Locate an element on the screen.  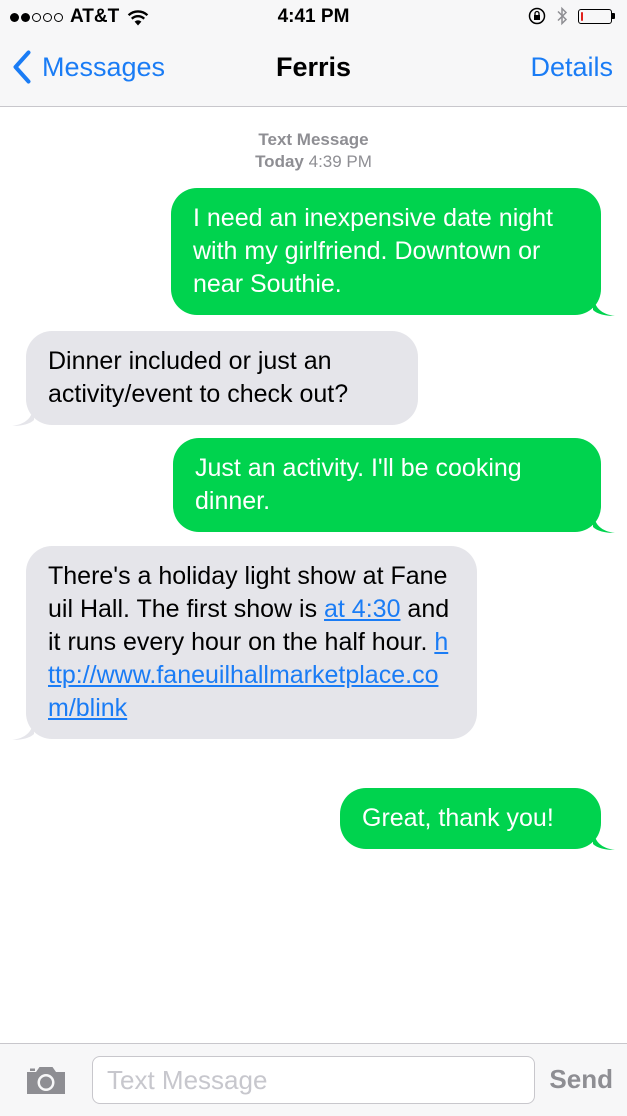
battery-icon is located at coordinates (591, 16).